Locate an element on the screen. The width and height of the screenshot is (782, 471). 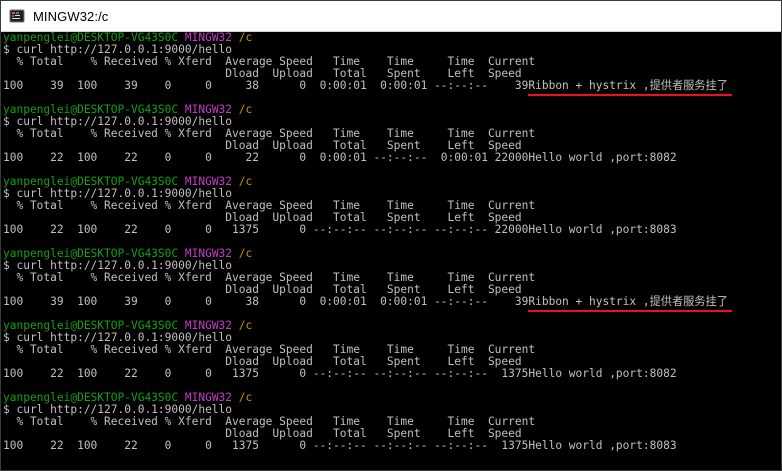
git-bash-icon is located at coordinates (17, 16).